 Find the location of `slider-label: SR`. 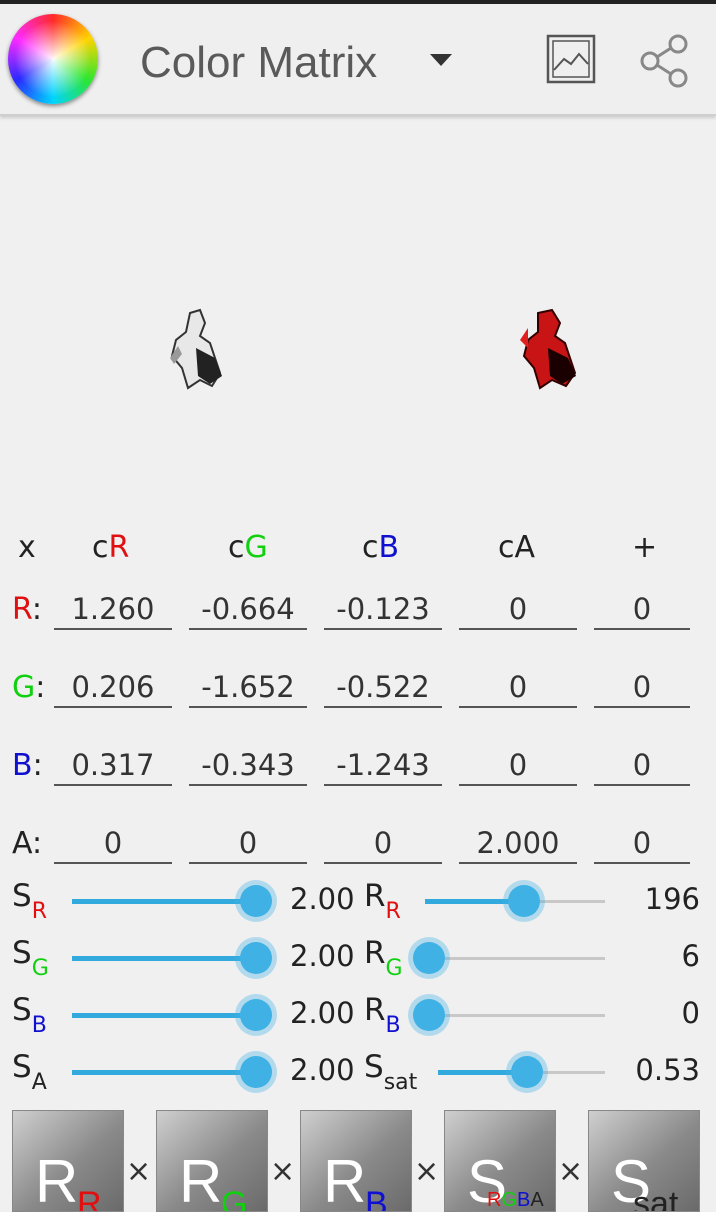

slider-label: SR is located at coordinates (29, 901).